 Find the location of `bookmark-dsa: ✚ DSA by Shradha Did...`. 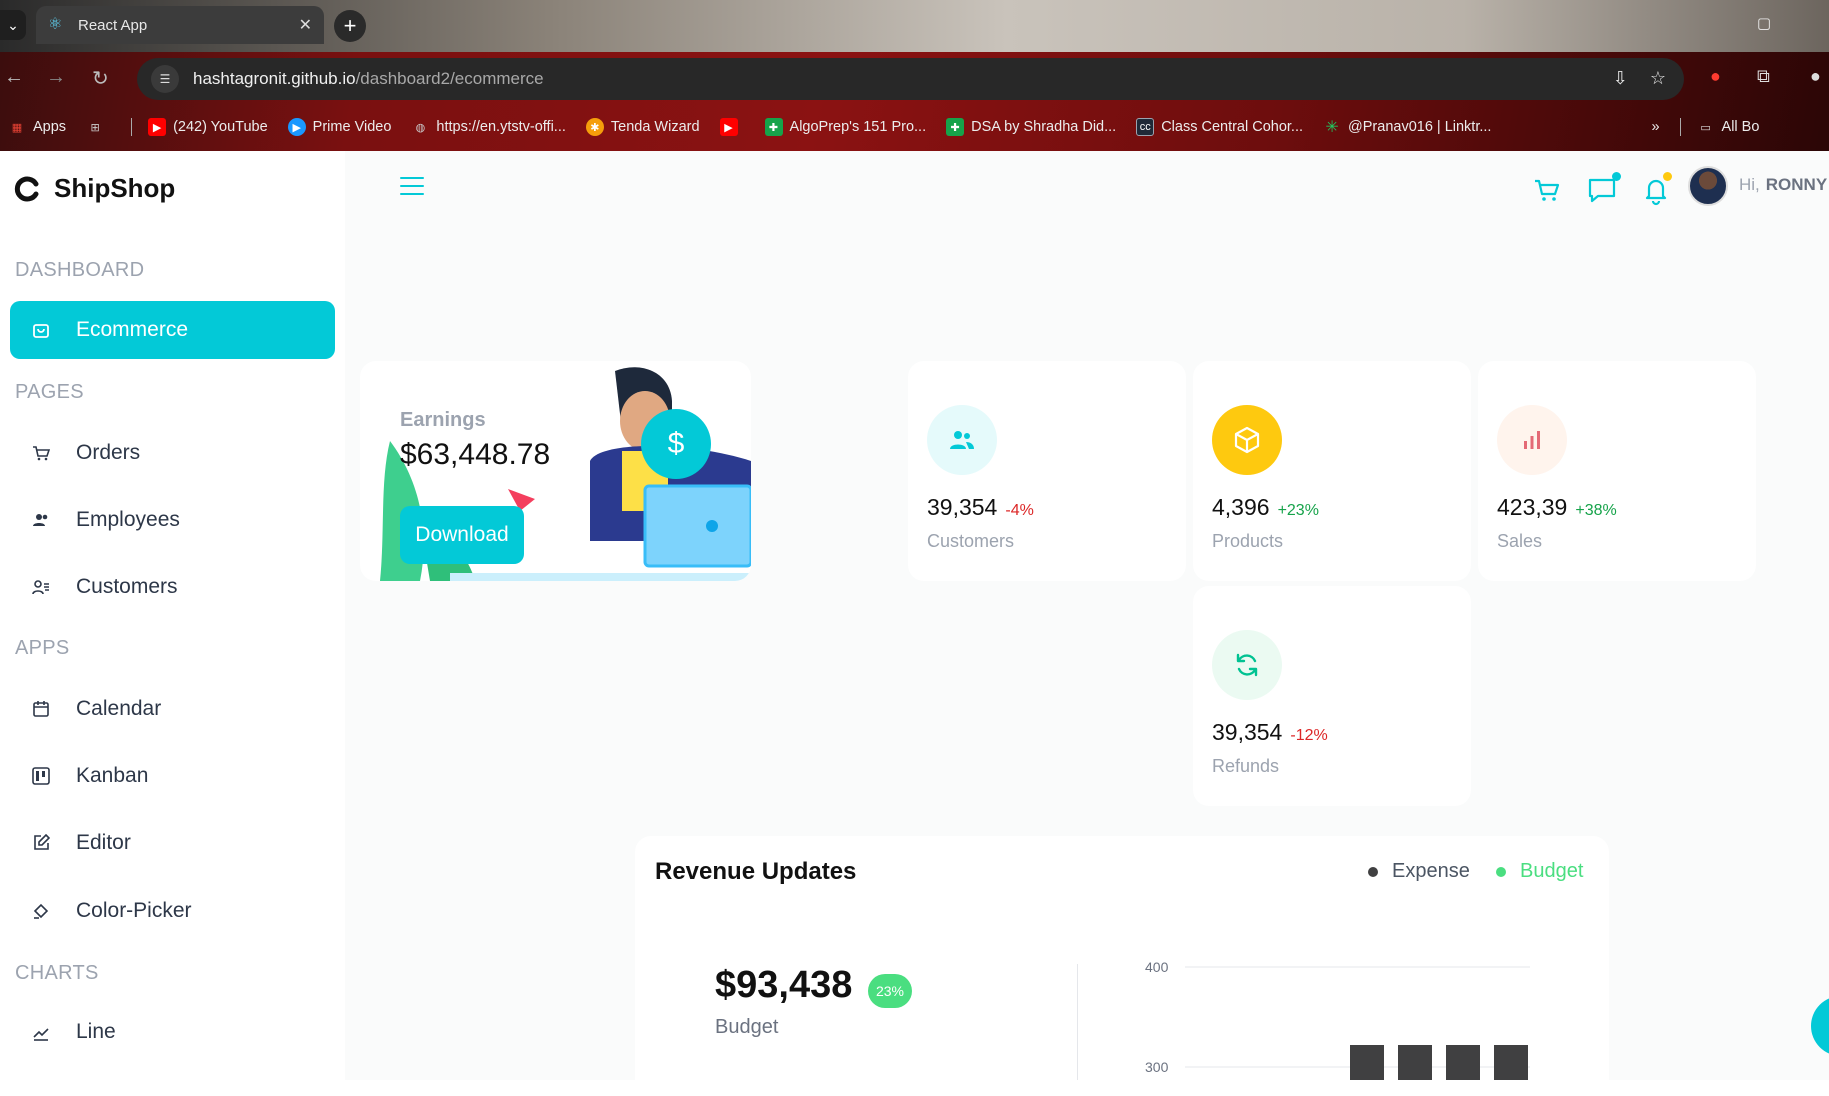

bookmark-dsa: ✚ DSA by Shradha Did... is located at coordinates (1031, 127).